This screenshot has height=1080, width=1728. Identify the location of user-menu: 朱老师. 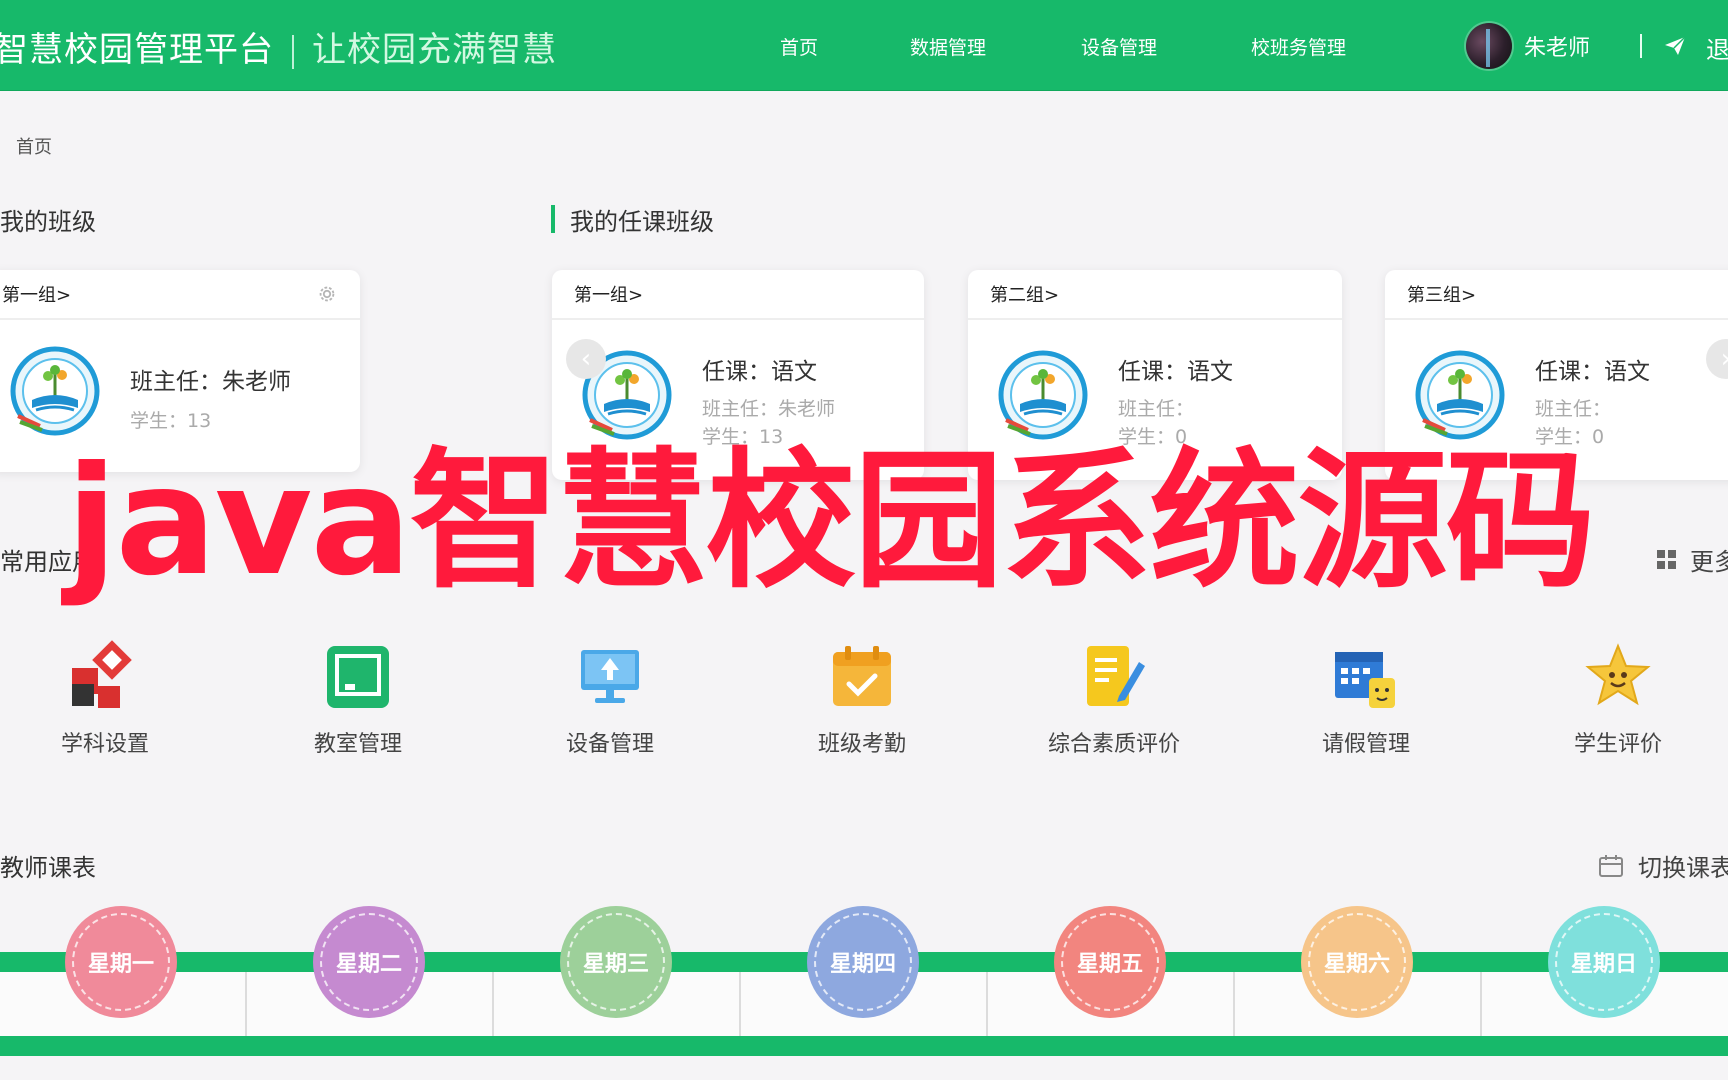
(1528, 46).